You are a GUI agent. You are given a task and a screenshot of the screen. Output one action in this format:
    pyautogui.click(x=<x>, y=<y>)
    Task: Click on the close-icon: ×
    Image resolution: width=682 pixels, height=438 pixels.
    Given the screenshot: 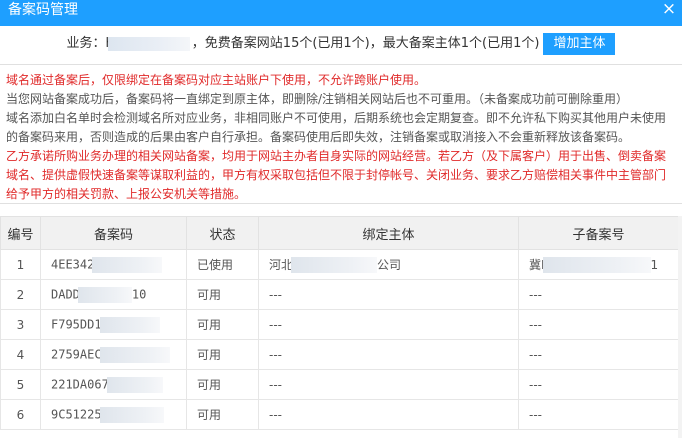 What is the action you would take?
    pyautogui.click(x=669, y=10)
    